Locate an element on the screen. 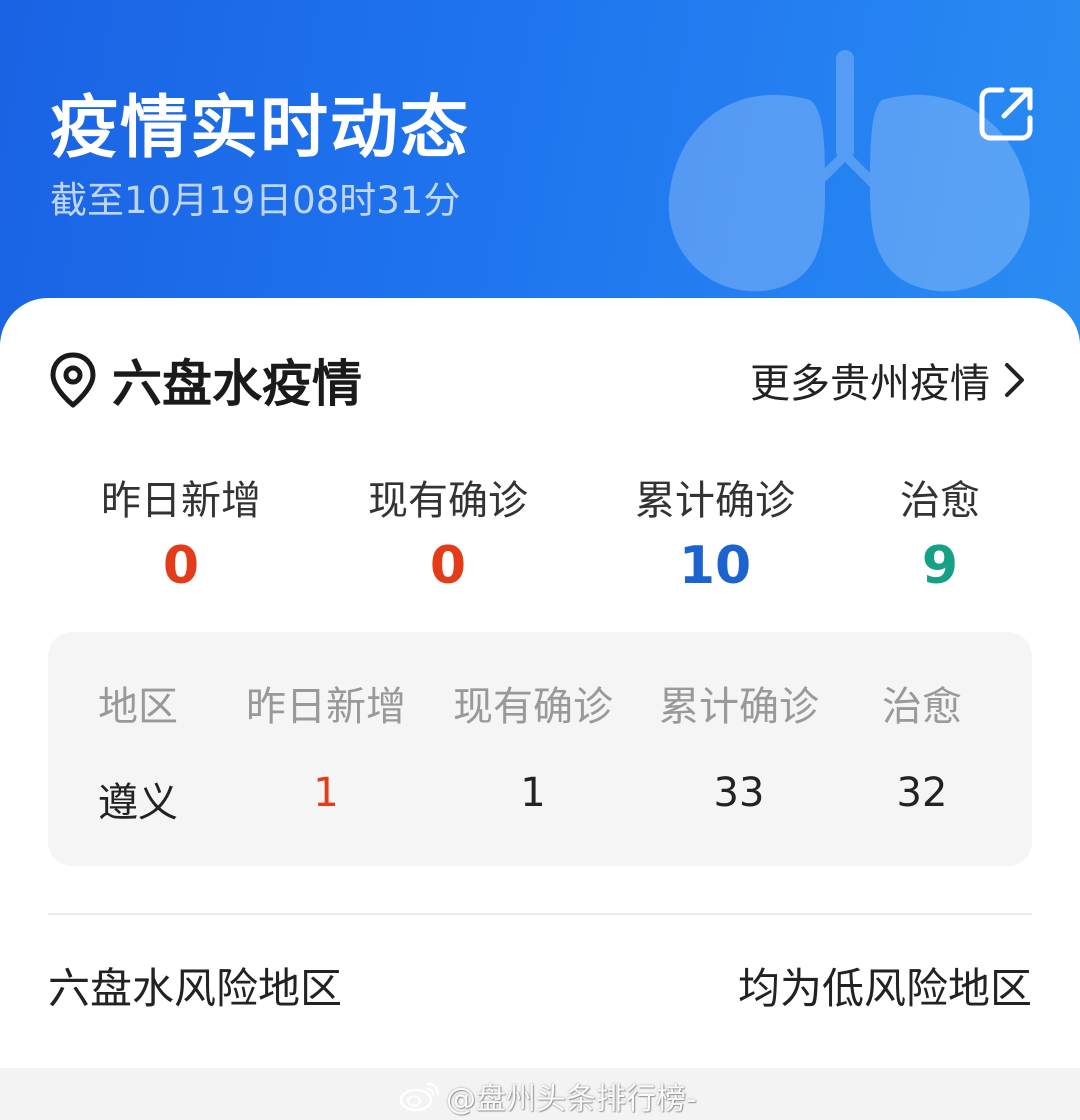  stat-label: 累计确诊 is located at coordinates (715, 501).